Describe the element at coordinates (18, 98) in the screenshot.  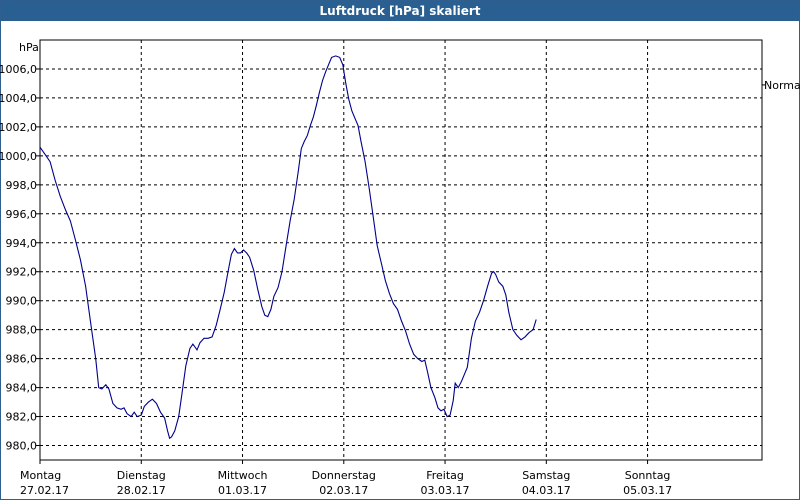
I see `y-tick-label: 1004,0` at that location.